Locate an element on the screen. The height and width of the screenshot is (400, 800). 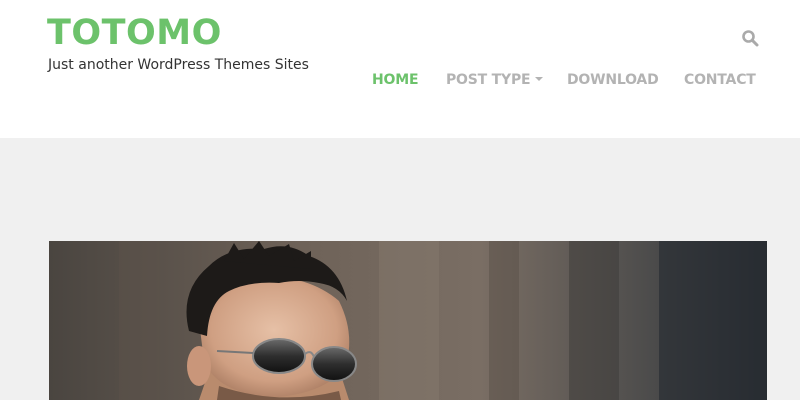
nav-item-post-type: POST TYPE is located at coordinates (495, 80).